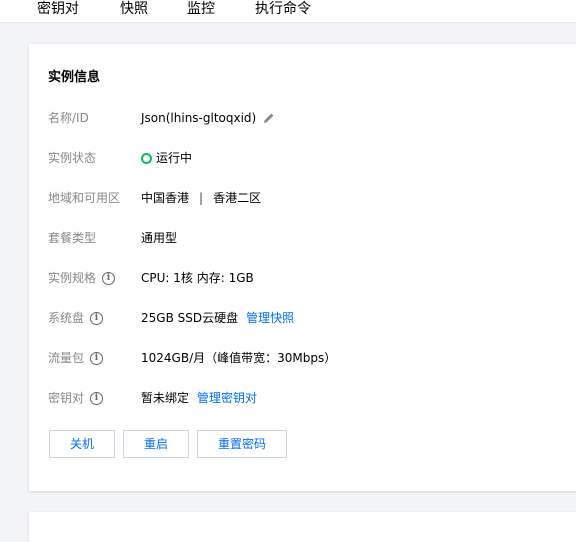 This screenshot has width=576, height=542. I want to click on card-title: 实例信息, so click(74, 77).